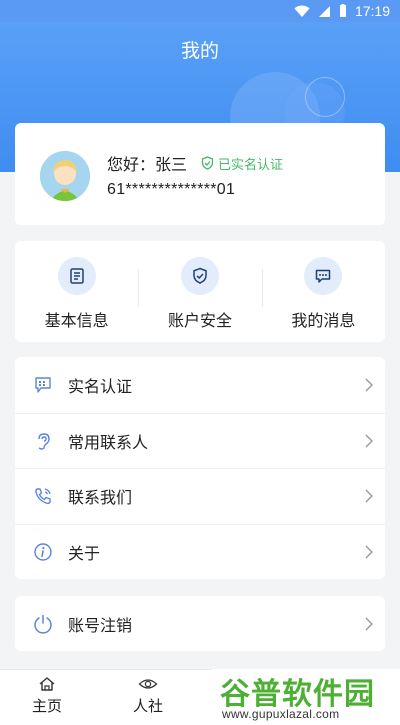 Image resolution: width=400 pixels, height=725 pixels. I want to click on avatar, so click(65, 176).